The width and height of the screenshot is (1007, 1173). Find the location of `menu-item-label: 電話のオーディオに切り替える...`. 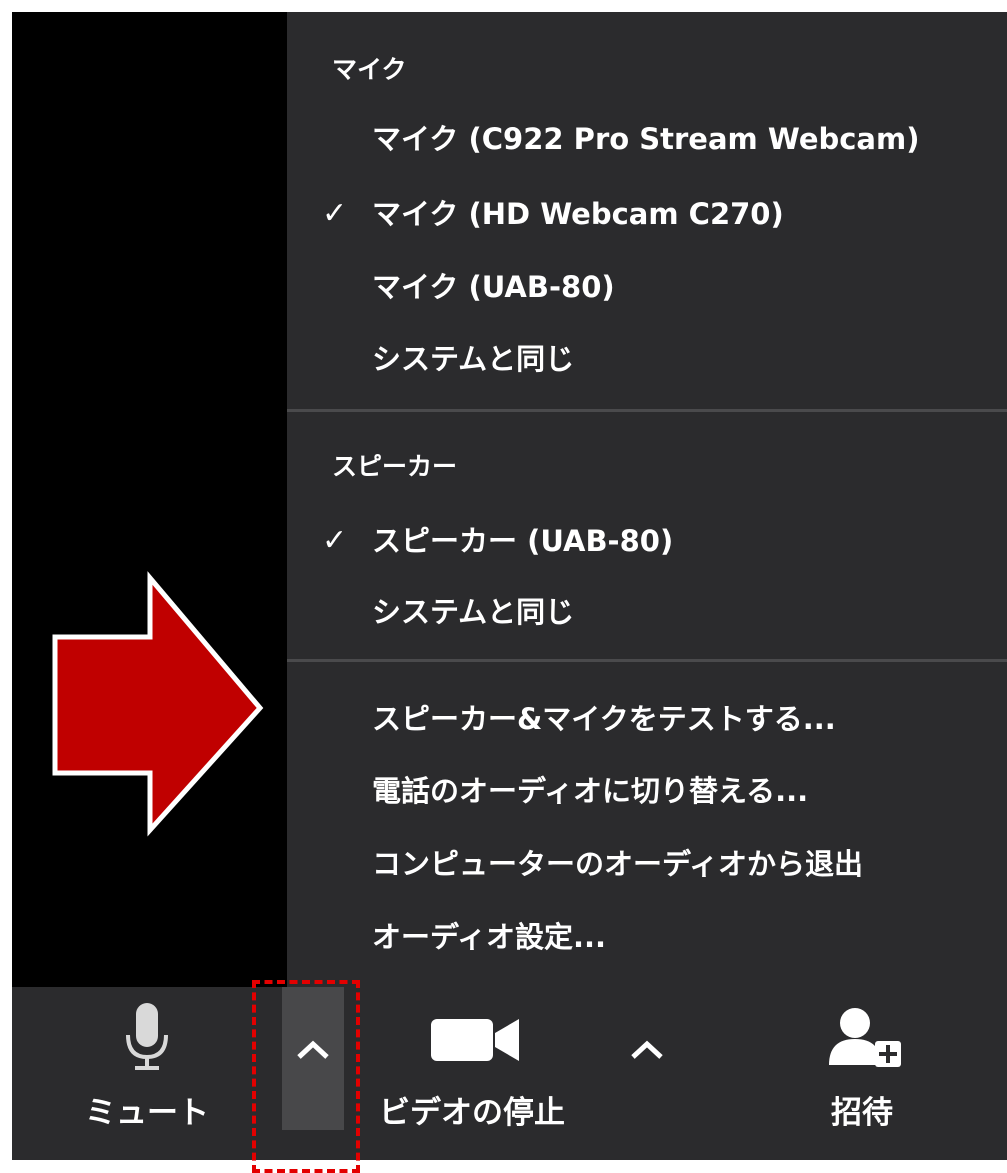

menu-item-label: 電話のオーディオに切り替える... is located at coordinates (590, 791).